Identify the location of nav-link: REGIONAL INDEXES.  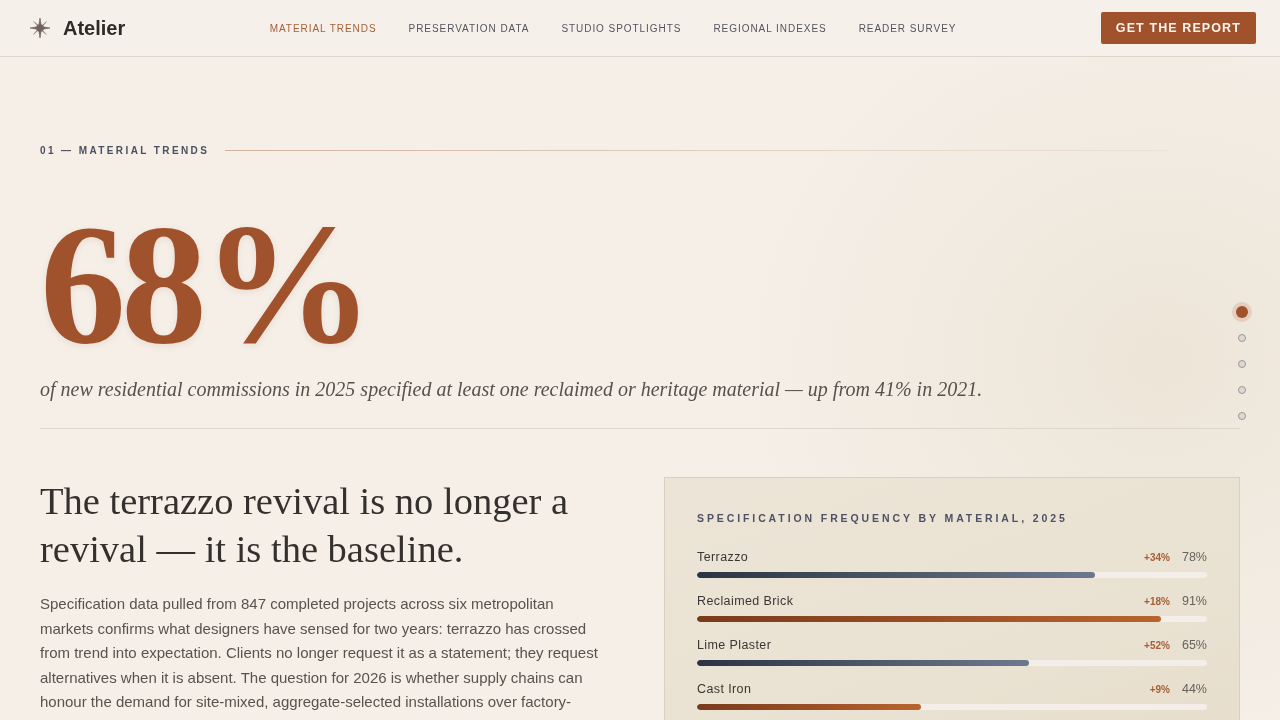
(770, 28).